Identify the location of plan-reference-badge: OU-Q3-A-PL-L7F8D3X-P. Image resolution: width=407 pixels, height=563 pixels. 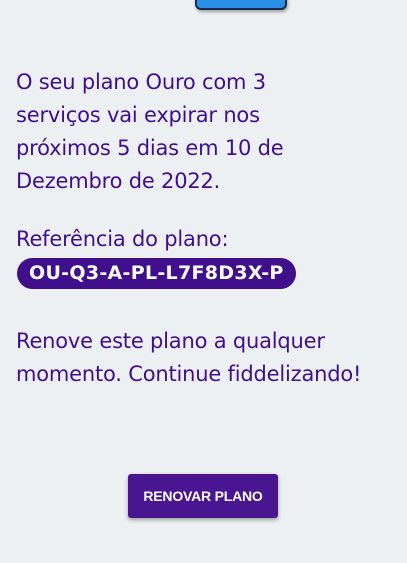
(156, 273).